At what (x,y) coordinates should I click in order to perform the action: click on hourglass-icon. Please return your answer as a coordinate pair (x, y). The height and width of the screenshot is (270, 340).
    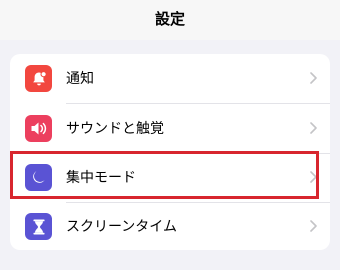
    Looking at the image, I should click on (38, 226).